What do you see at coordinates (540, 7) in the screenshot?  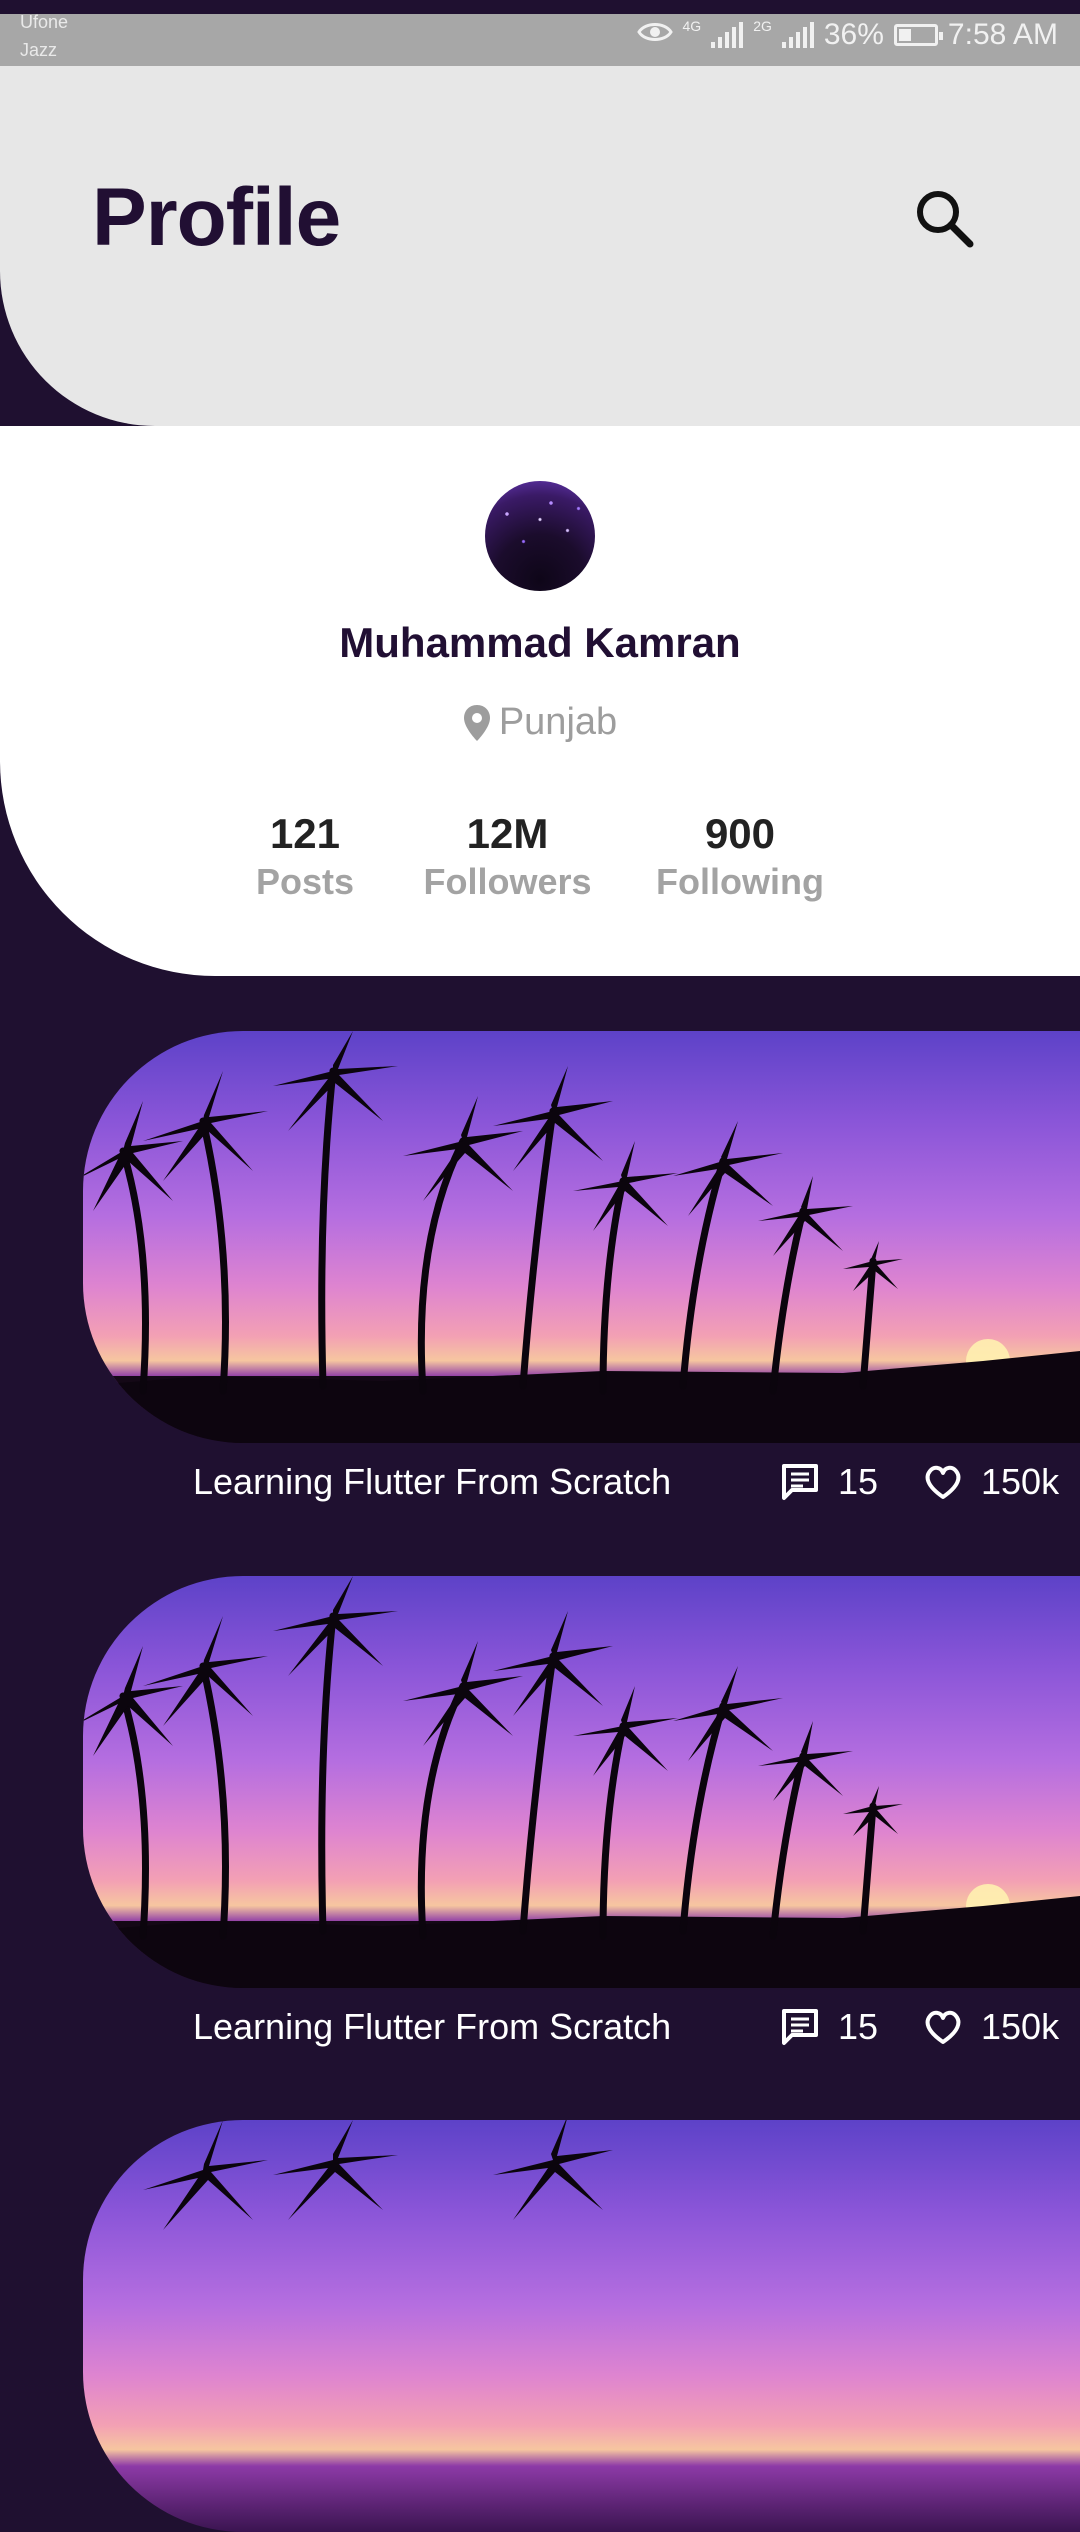 I see `status-top-strip` at bounding box center [540, 7].